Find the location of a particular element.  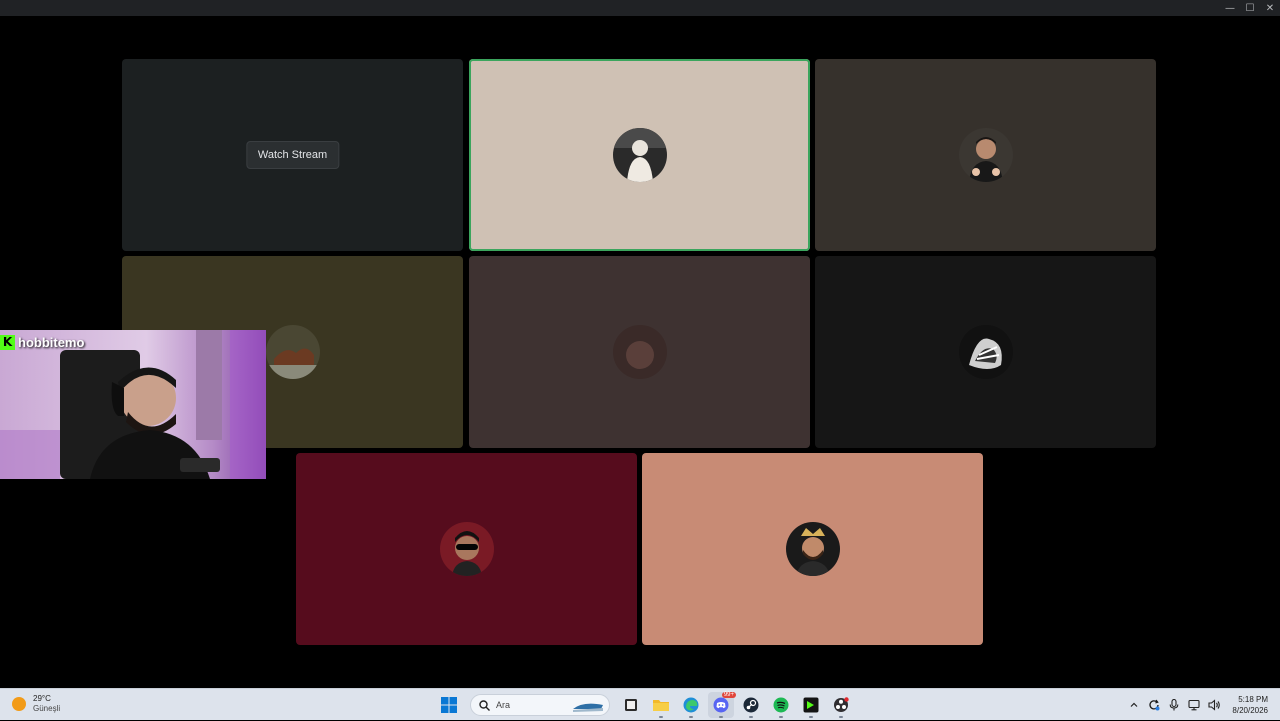

close-button: ✕ is located at coordinates (1270, 8).